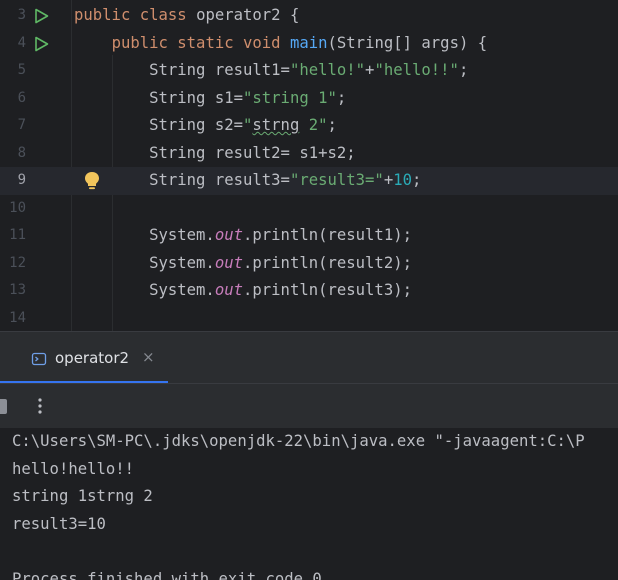 This screenshot has width=618, height=580. I want to click on code-line: 7 String s2="strng 2";, so click(309, 126).